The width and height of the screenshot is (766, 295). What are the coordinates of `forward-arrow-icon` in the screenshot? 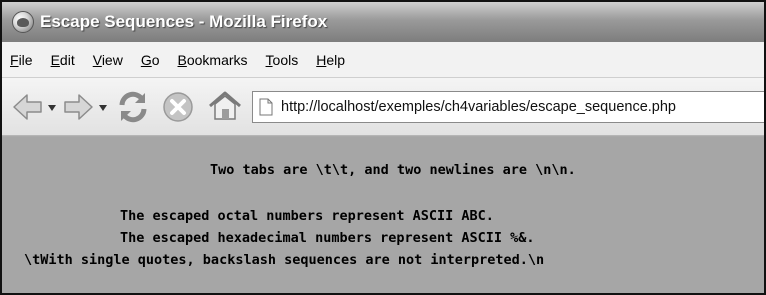 It's located at (78, 107).